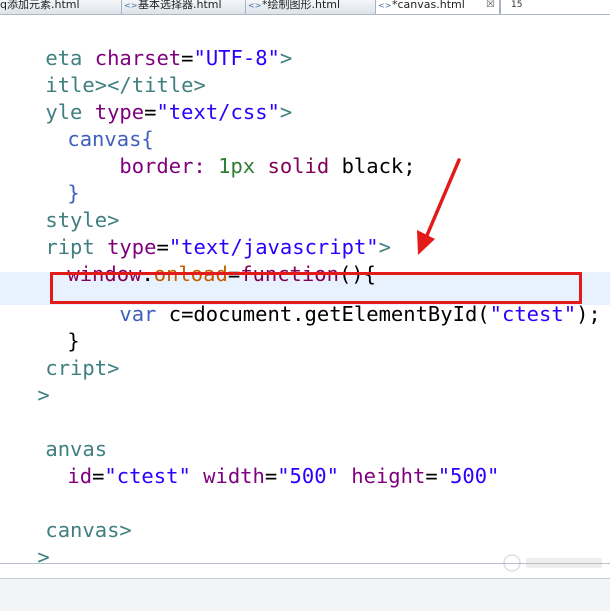 Image resolution: width=610 pixels, height=611 pixels. What do you see at coordinates (564, 563) in the screenshot?
I see `watermark-text-block` at bounding box center [564, 563].